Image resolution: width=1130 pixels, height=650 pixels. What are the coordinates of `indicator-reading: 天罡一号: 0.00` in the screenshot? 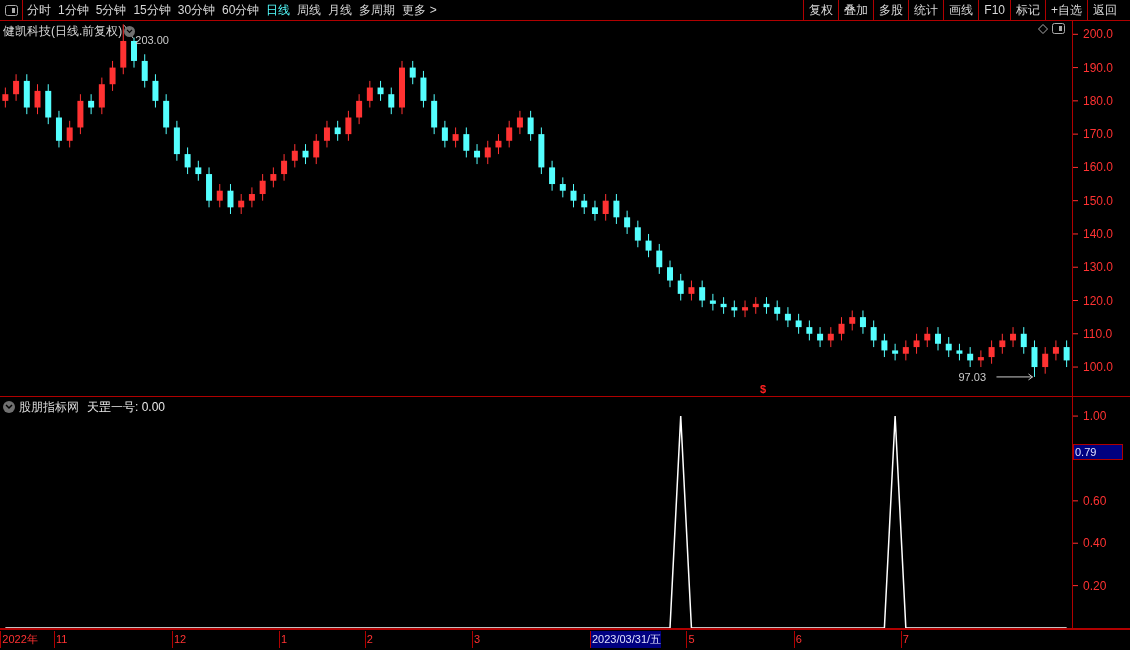 It's located at (126, 407).